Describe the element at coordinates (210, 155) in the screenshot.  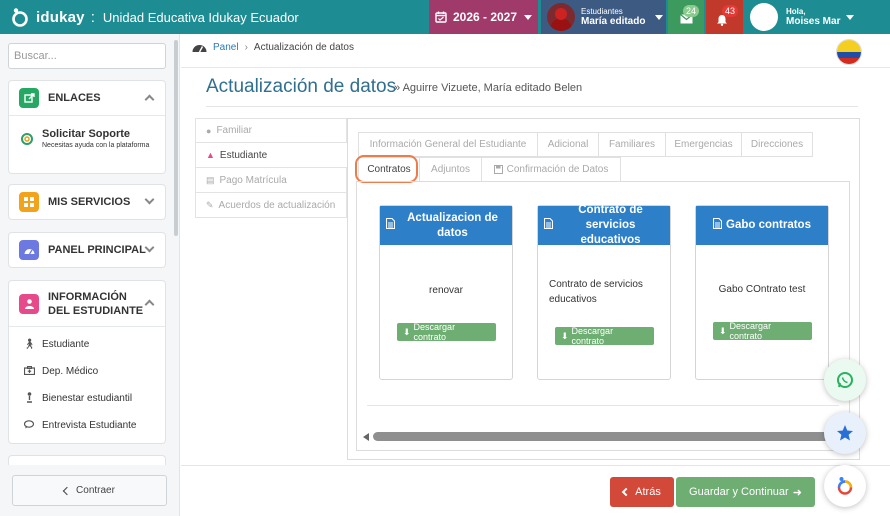
I see `female-icon: ▲` at that location.